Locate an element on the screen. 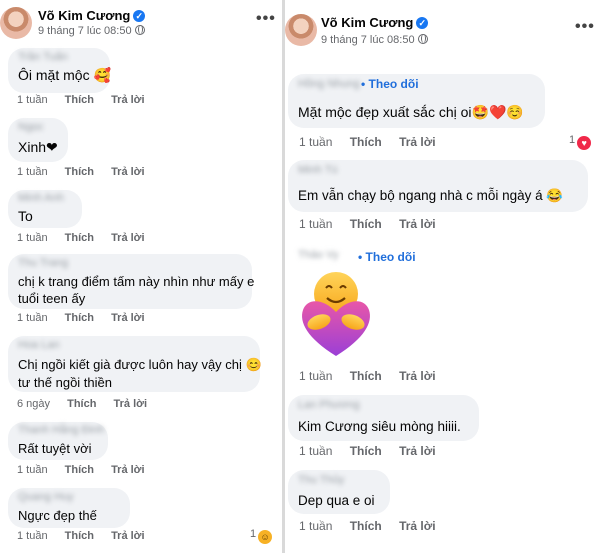 The image size is (600, 553). commenter-name: Thanh Hằng Đinh is located at coordinates (61, 430).